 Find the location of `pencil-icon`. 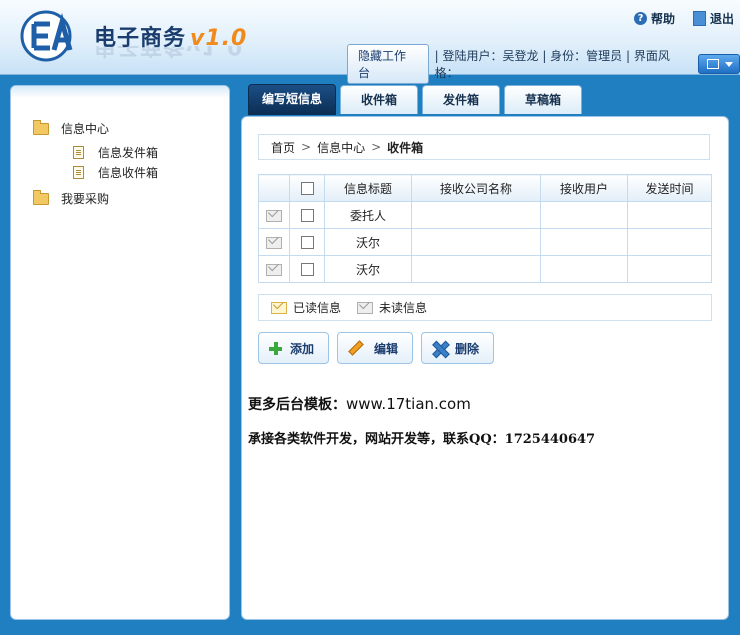

pencil-icon is located at coordinates (356, 348).